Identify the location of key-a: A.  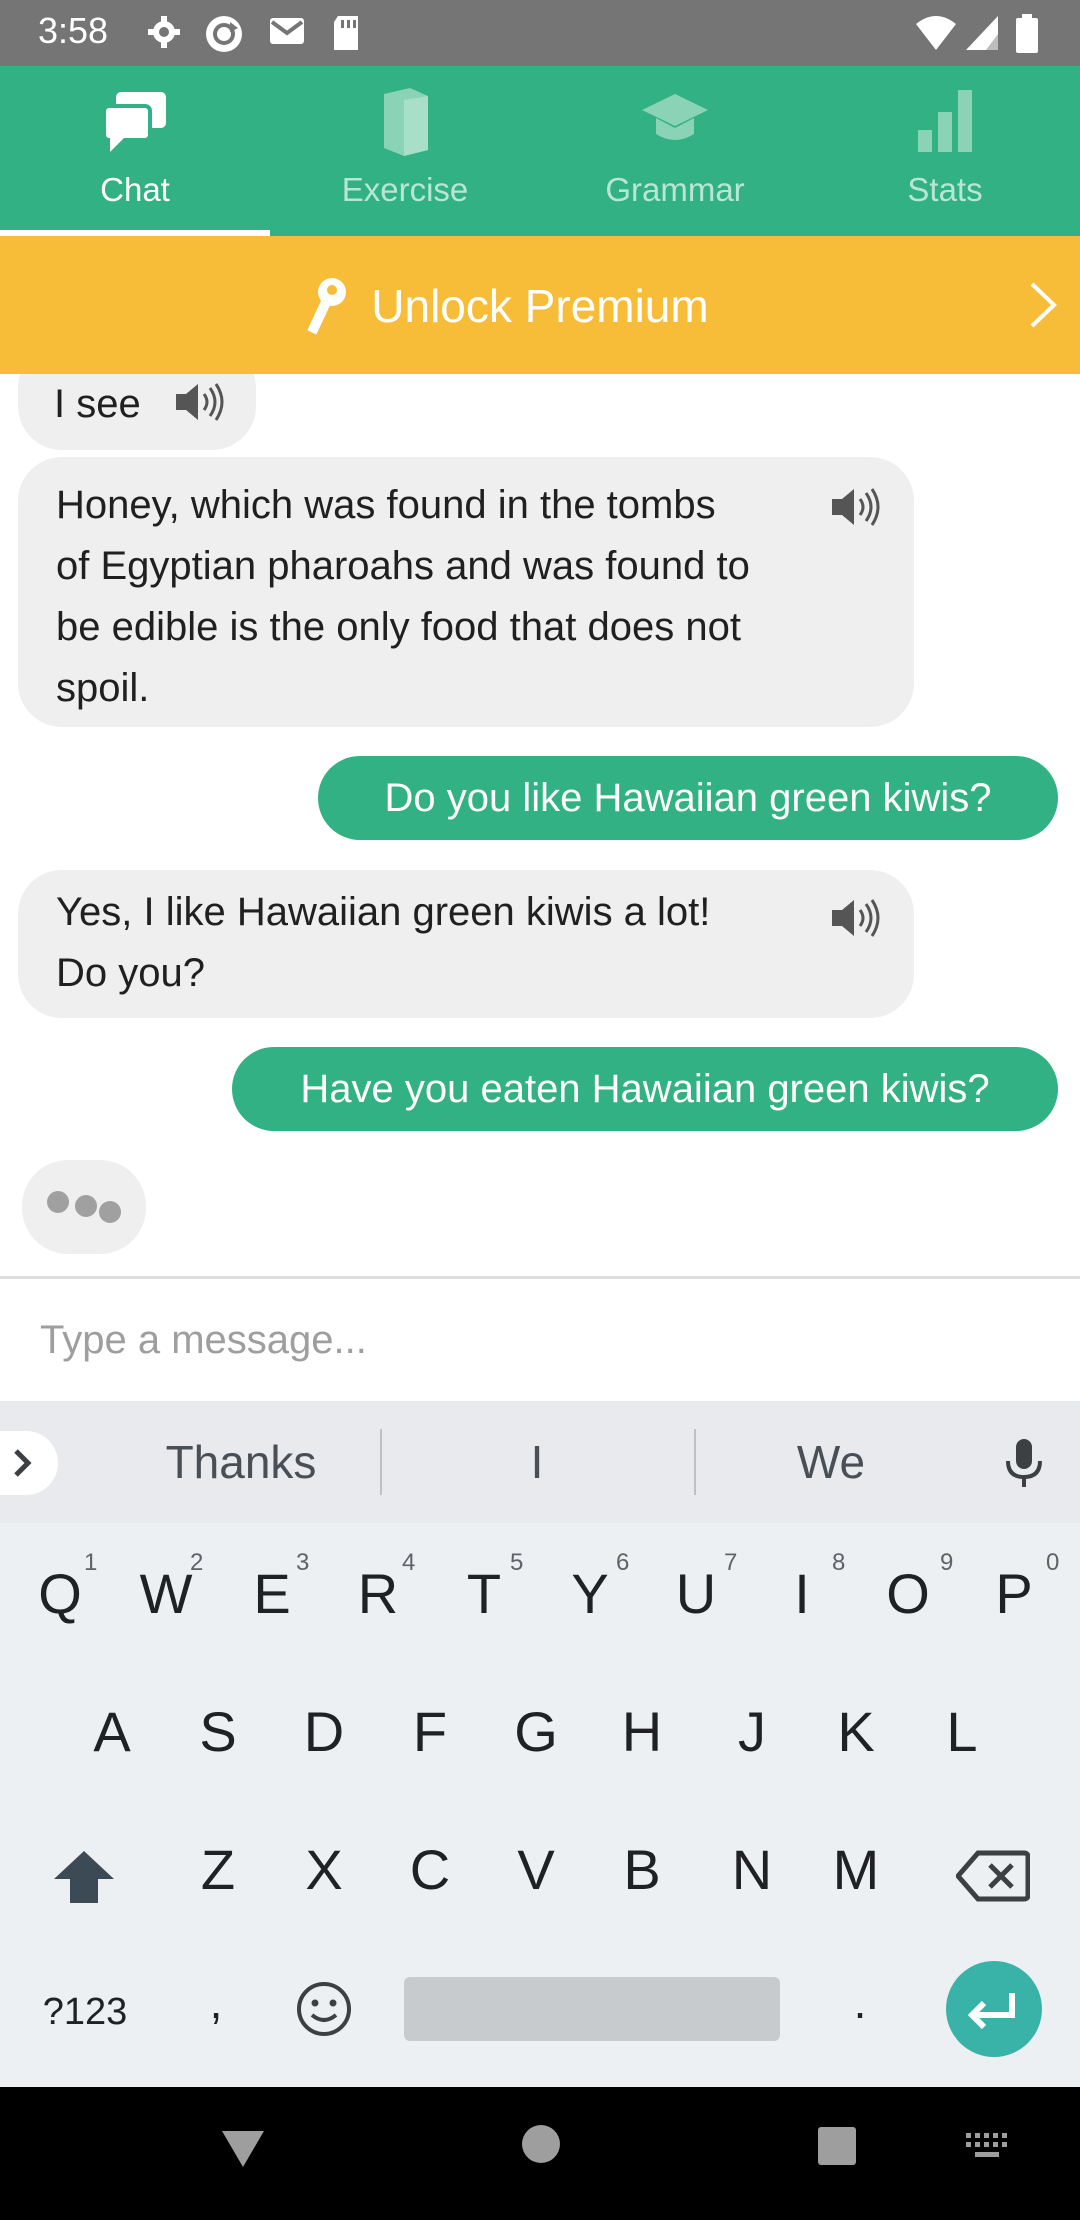
(112, 1731).